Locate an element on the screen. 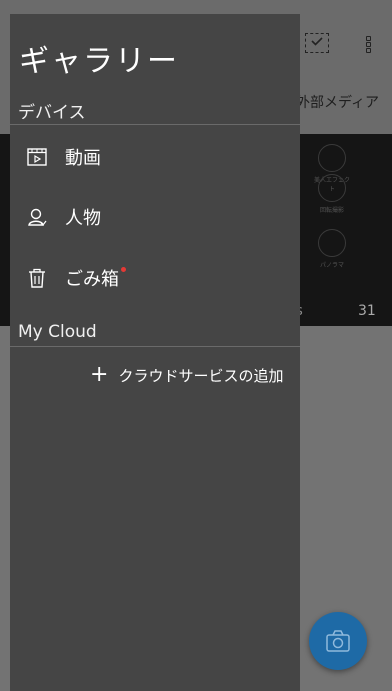  panorama-icon is located at coordinates (332, 243).